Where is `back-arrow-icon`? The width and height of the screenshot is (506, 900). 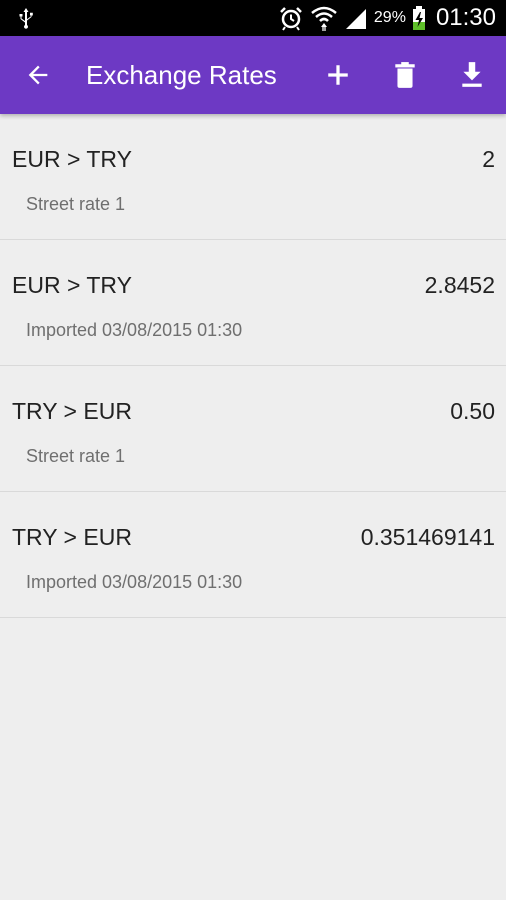
back-arrow-icon is located at coordinates (38, 75).